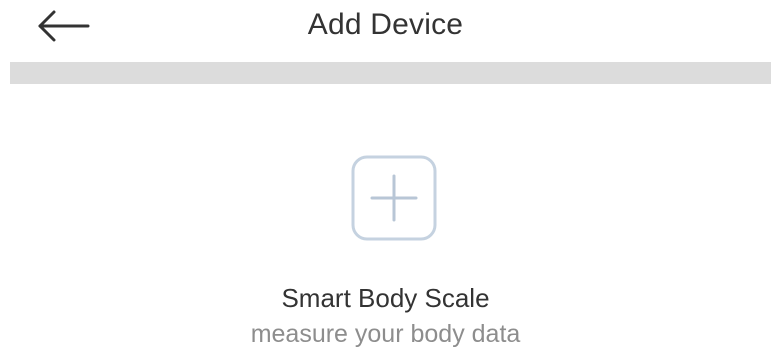 Image resolution: width=771 pixels, height=354 pixels. What do you see at coordinates (385, 334) in the screenshot?
I see `device-description: measure your body data` at bounding box center [385, 334].